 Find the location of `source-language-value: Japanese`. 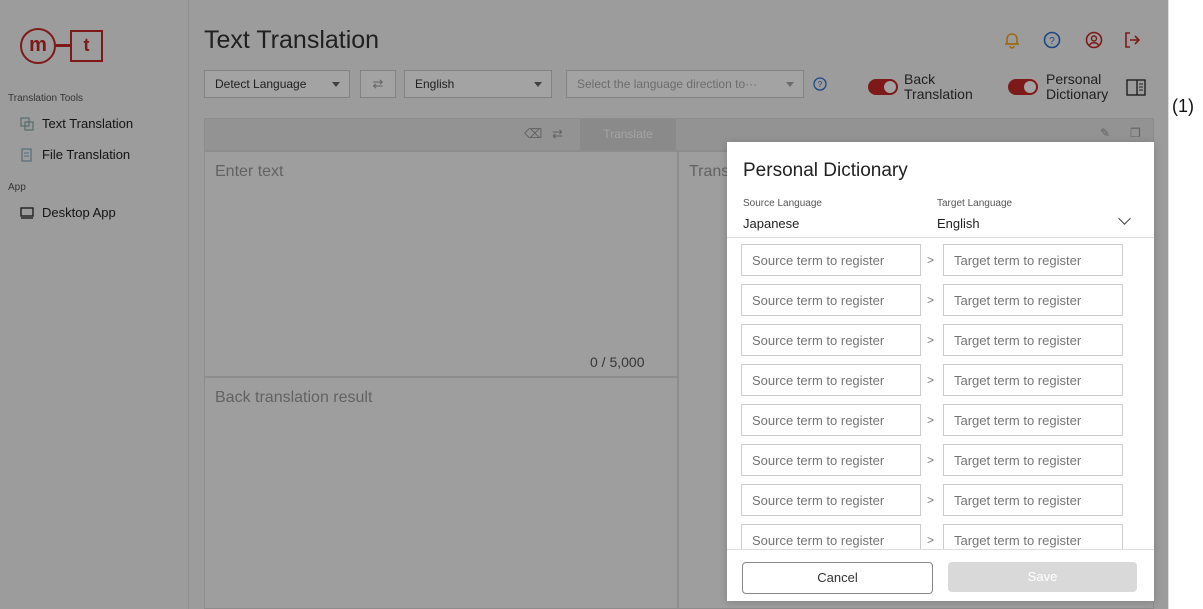

source-language-value: Japanese is located at coordinates (771, 223).